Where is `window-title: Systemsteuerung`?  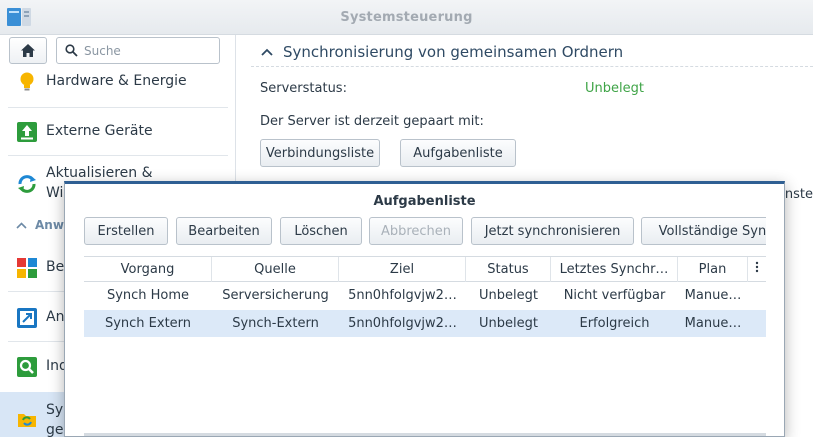
window-title: Systemsteuerung is located at coordinates (406, 17).